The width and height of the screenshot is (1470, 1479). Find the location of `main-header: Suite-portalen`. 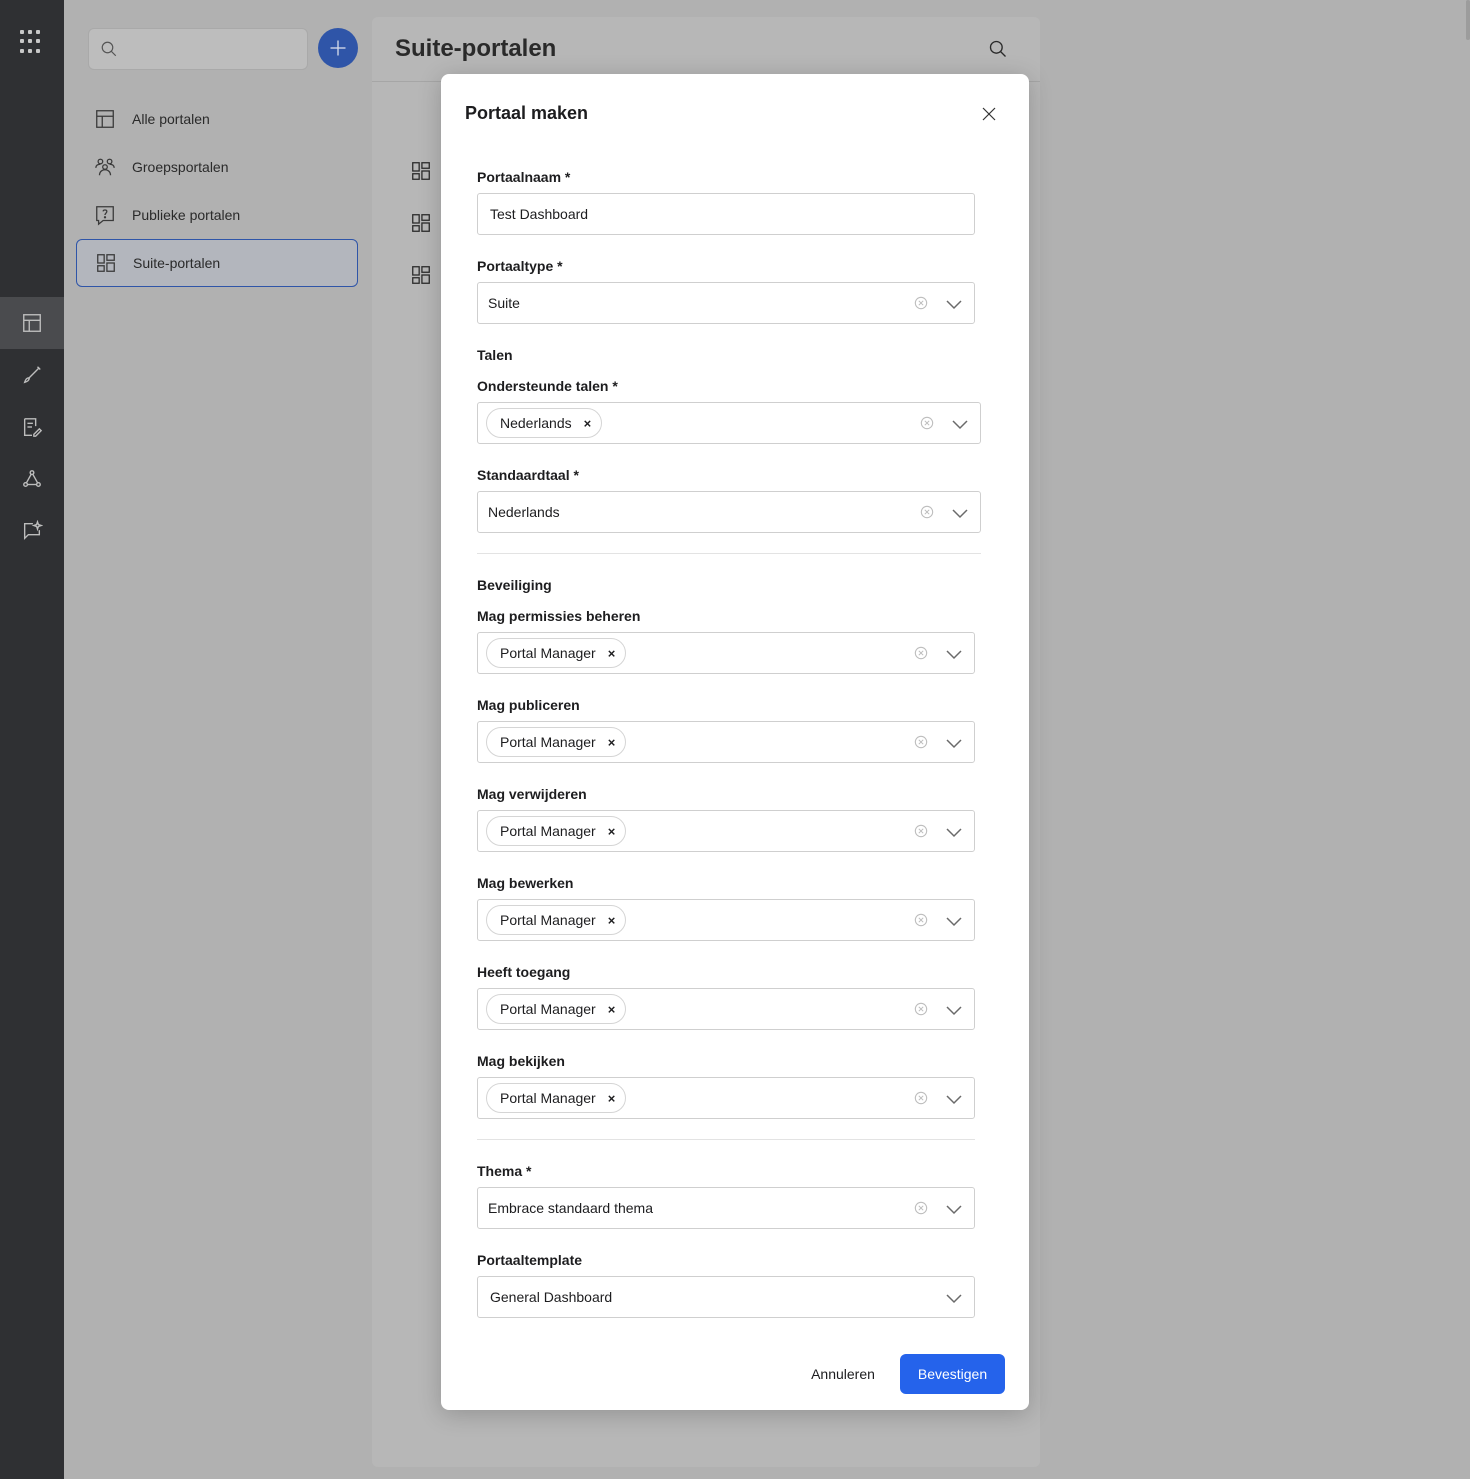

main-header: Suite-portalen is located at coordinates (706, 49).